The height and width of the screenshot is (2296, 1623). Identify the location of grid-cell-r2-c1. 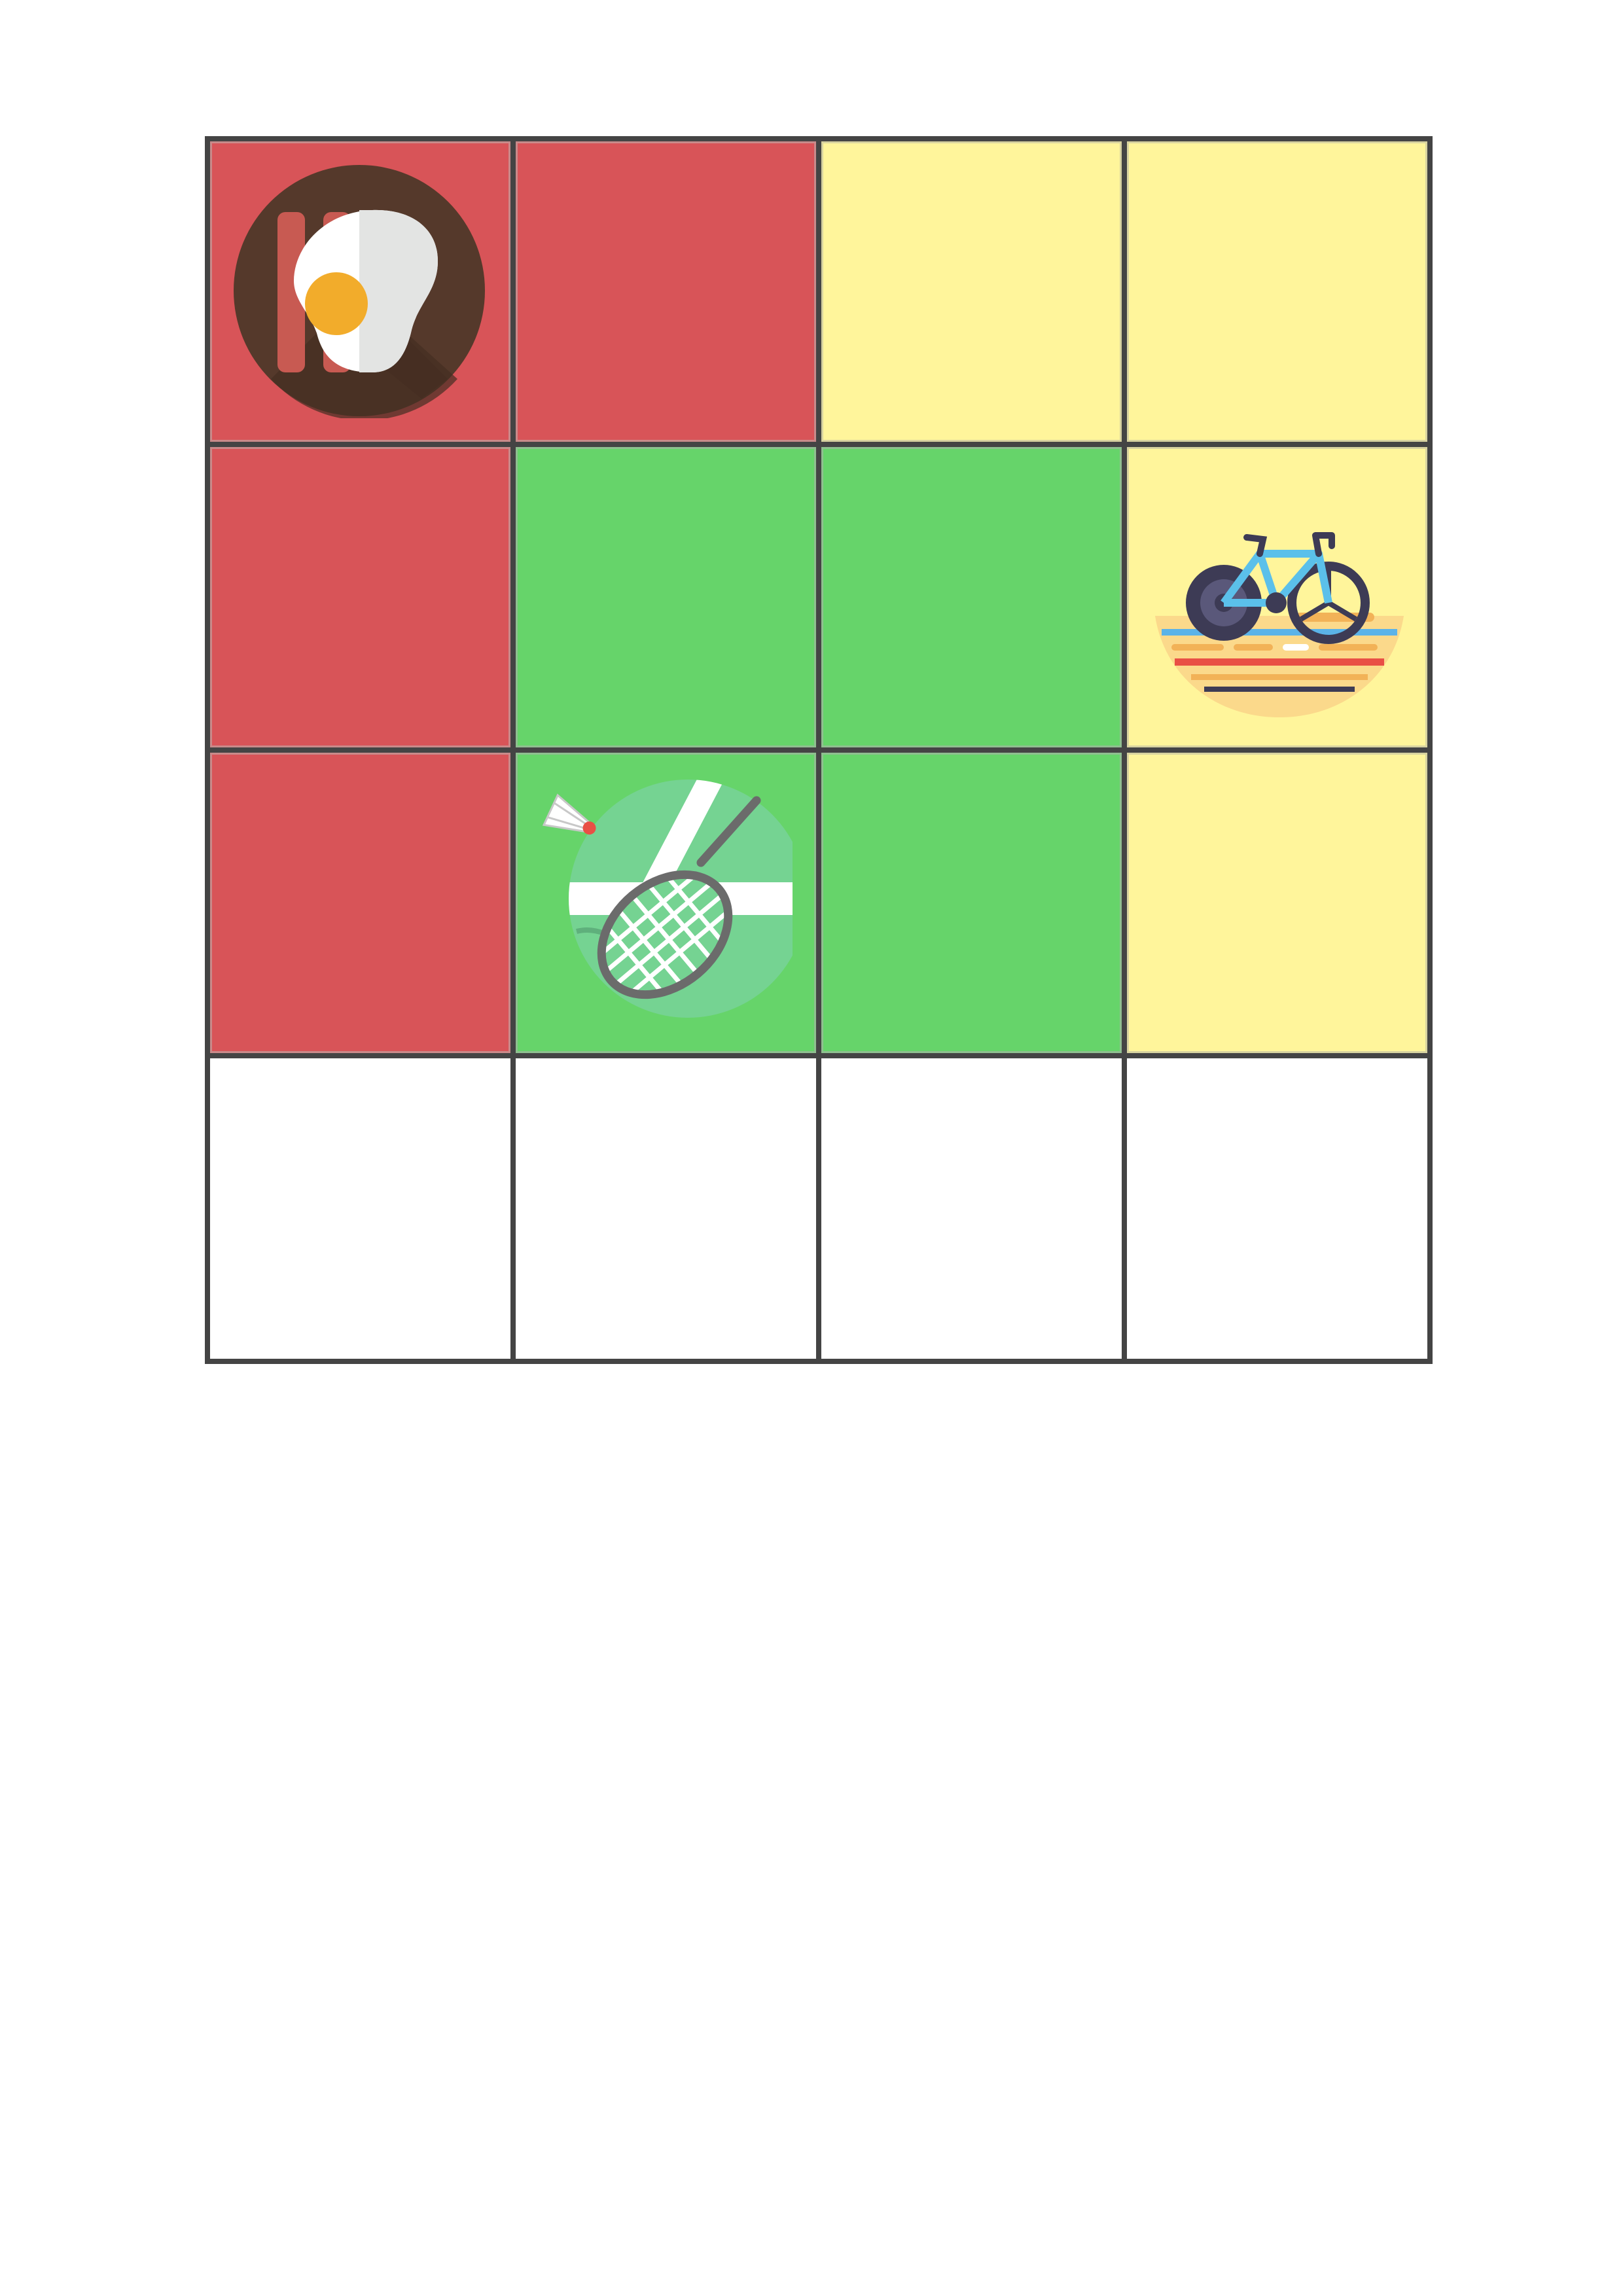
(360, 597).